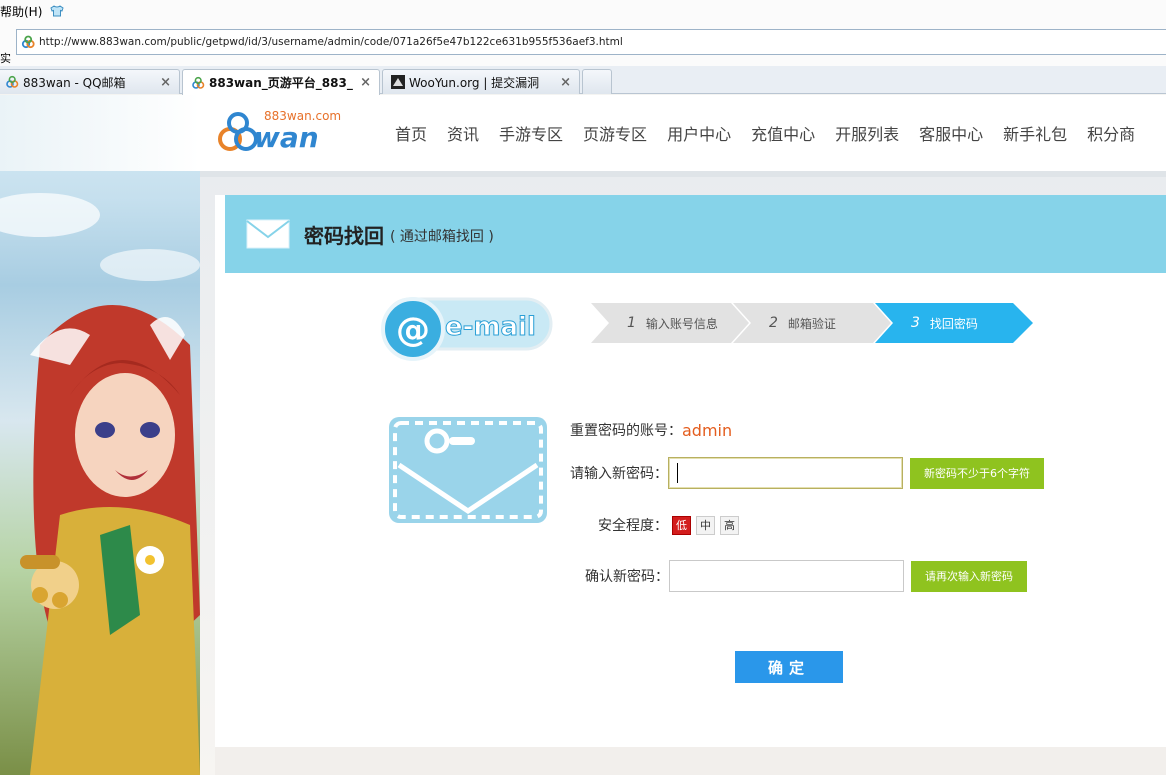 This screenshot has height=775, width=1166. What do you see at coordinates (411, 133) in the screenshot?
I see `nav-home: 首页` at bounding box center [411, 133].